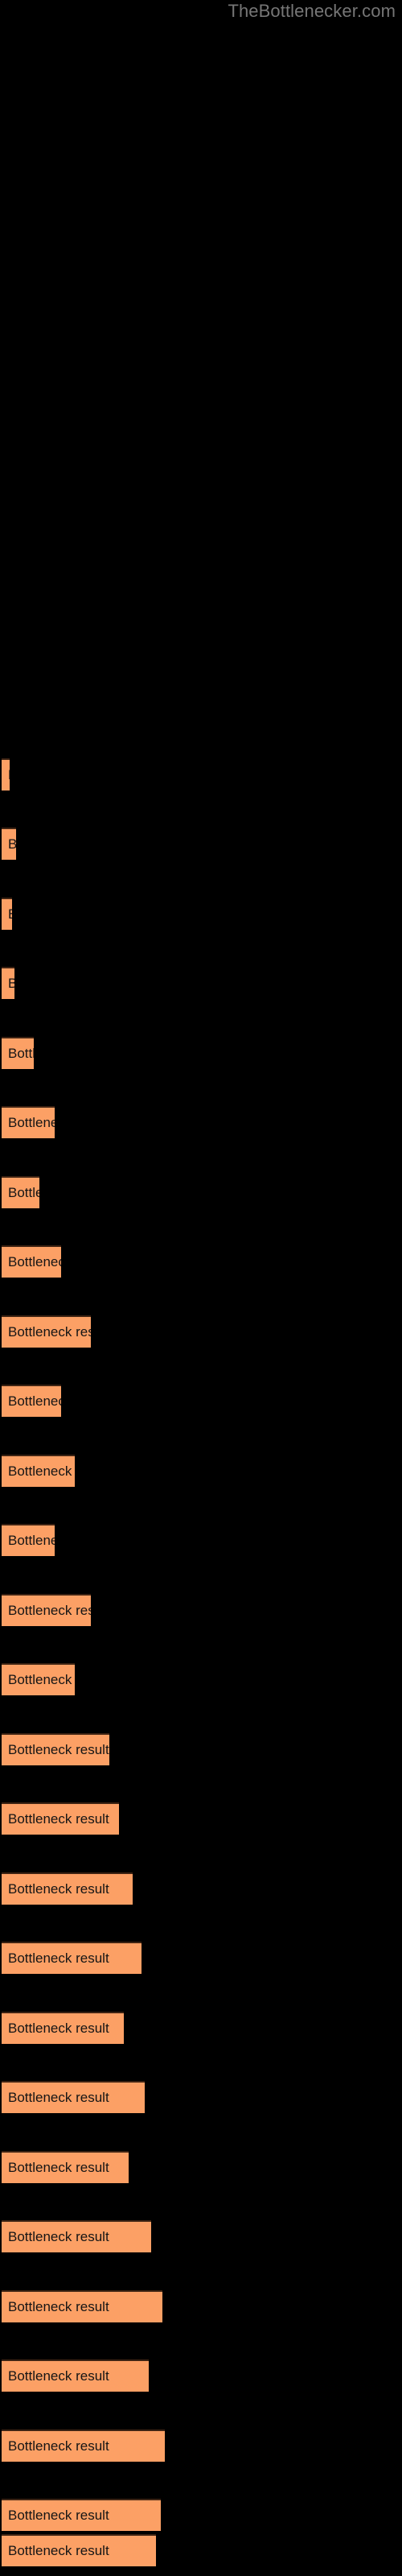 The image size is (402, 2576). I want to click on bar-0: Bottleneck result, so click(6, 774).